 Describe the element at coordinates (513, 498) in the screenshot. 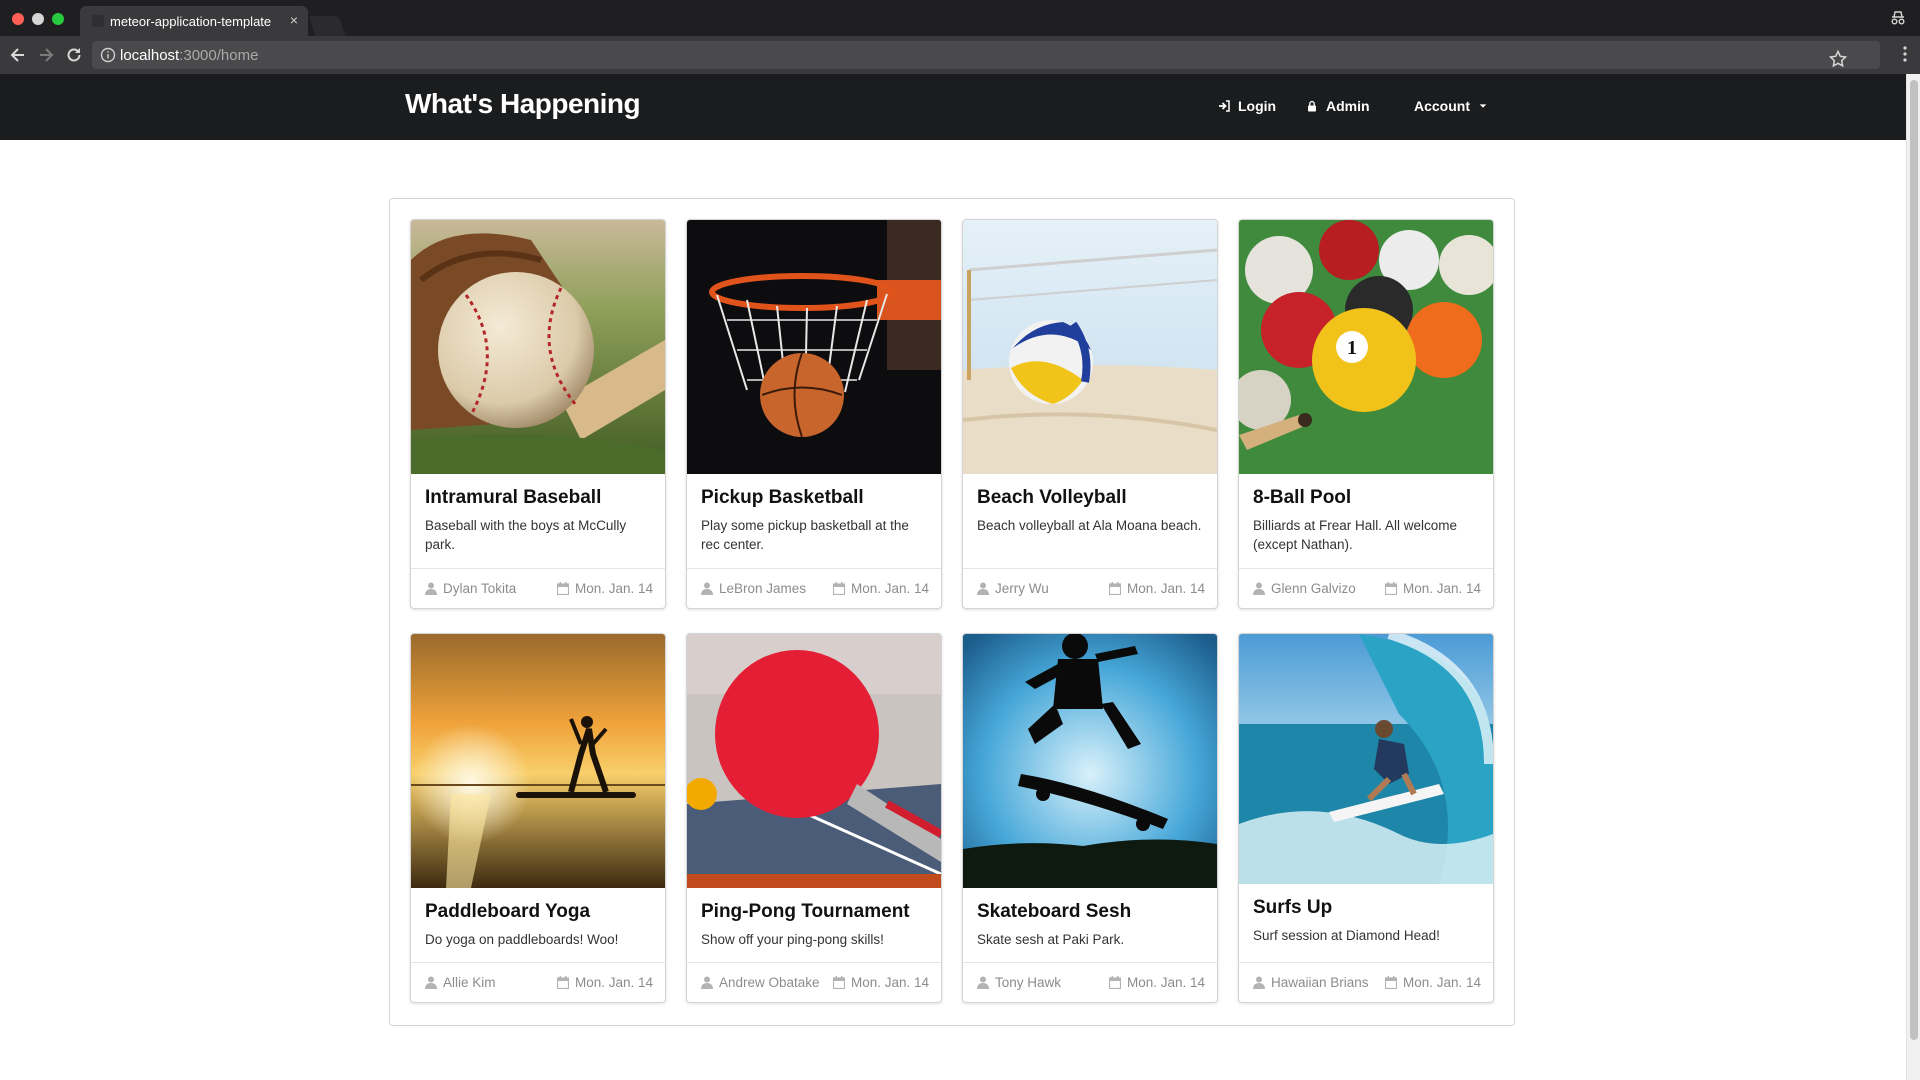

I see `card-title: Intramural Baseball` at that location.